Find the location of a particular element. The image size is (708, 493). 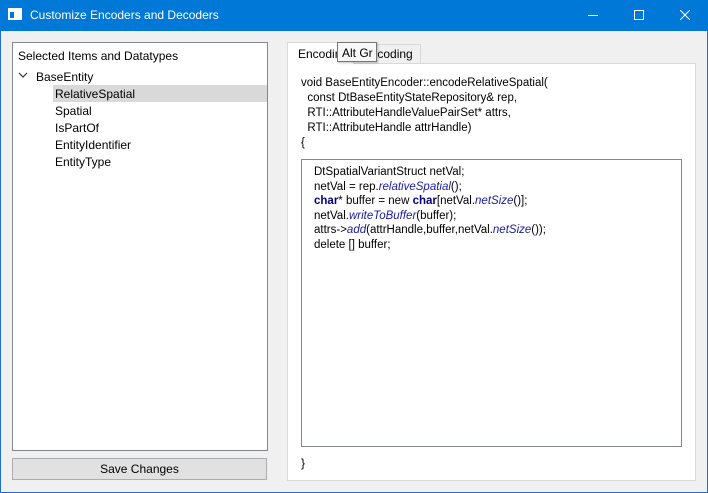

window-title: Customize Encoders and Decoders is located at coordinates (124, 15).